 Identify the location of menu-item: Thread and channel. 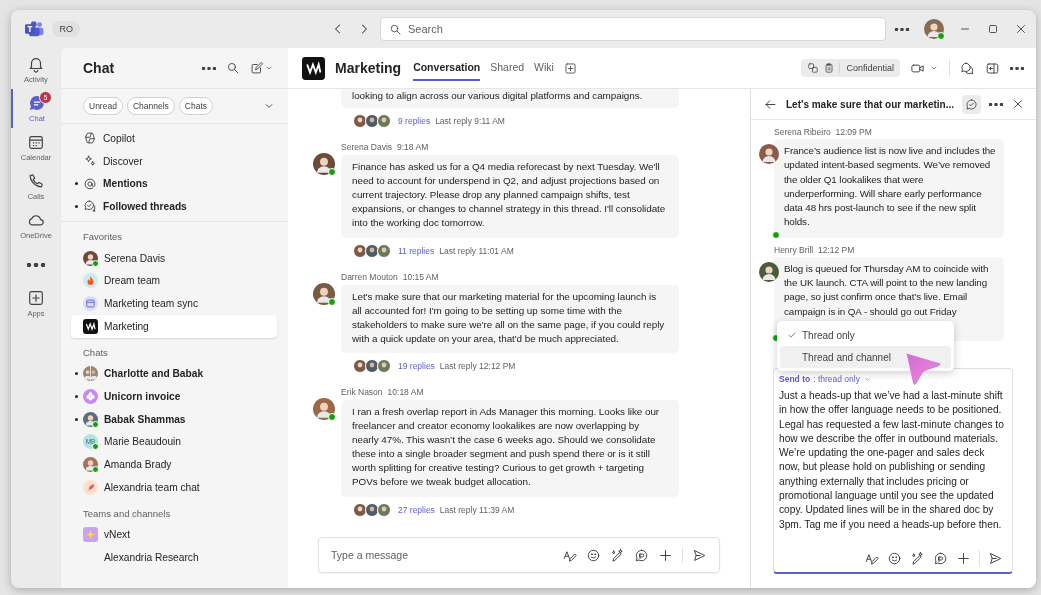
(865, 357).